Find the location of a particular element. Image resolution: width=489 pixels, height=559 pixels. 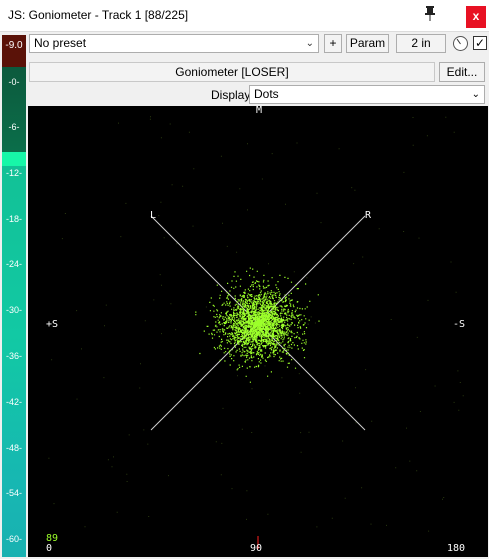

title-bar: JS: Goniometer - Track 1 [88/225] x is located at coordinates (244, 16).